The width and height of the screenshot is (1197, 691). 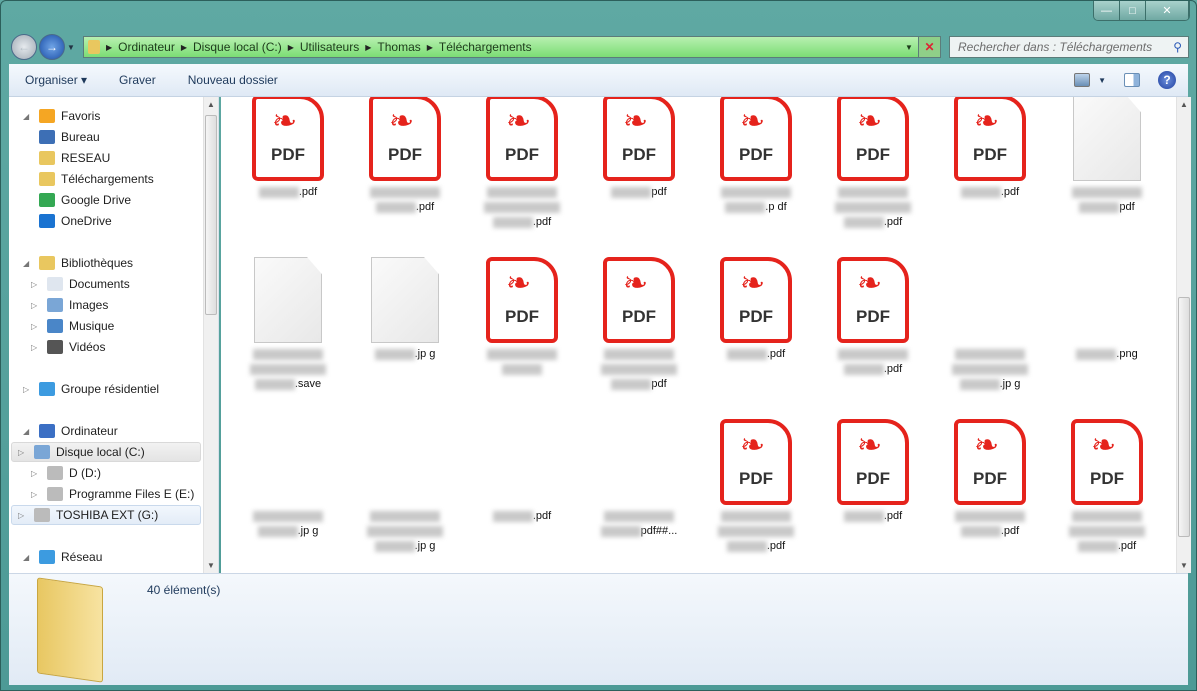 I want to click on sidebar-item-libraries-label: ◢ Bibliothèques, so click(x=78, y=263).